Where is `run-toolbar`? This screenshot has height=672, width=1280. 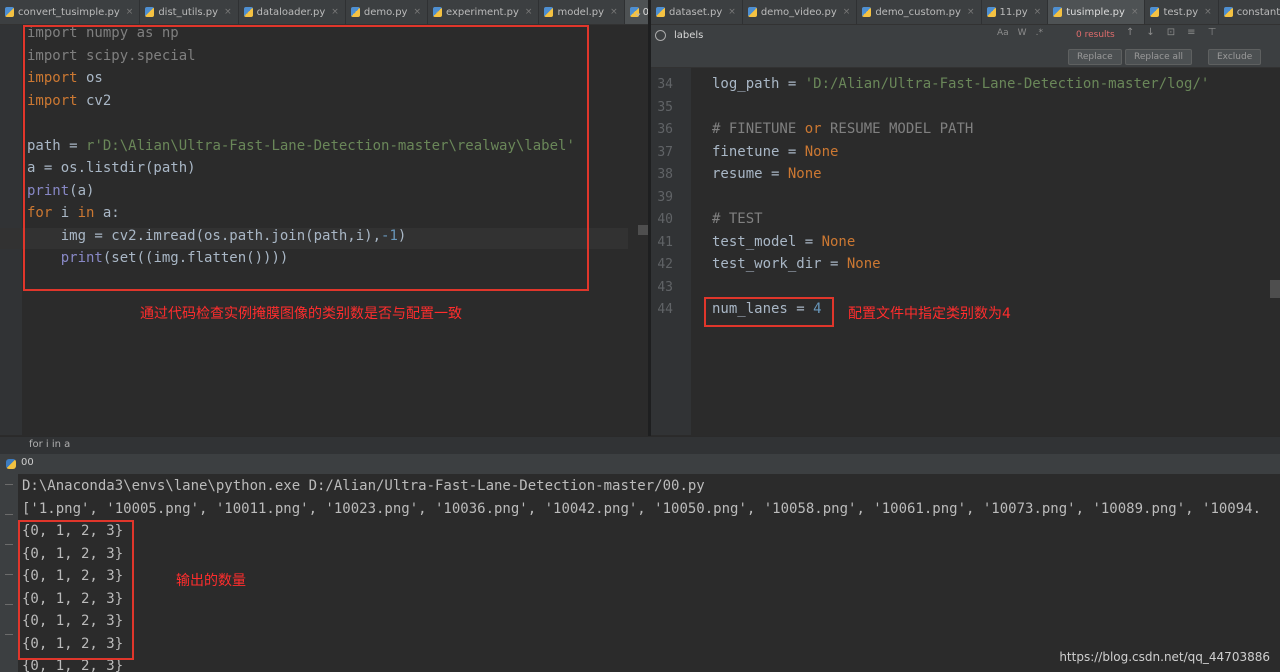 run-toolbar is located at coordinates (9, 573).